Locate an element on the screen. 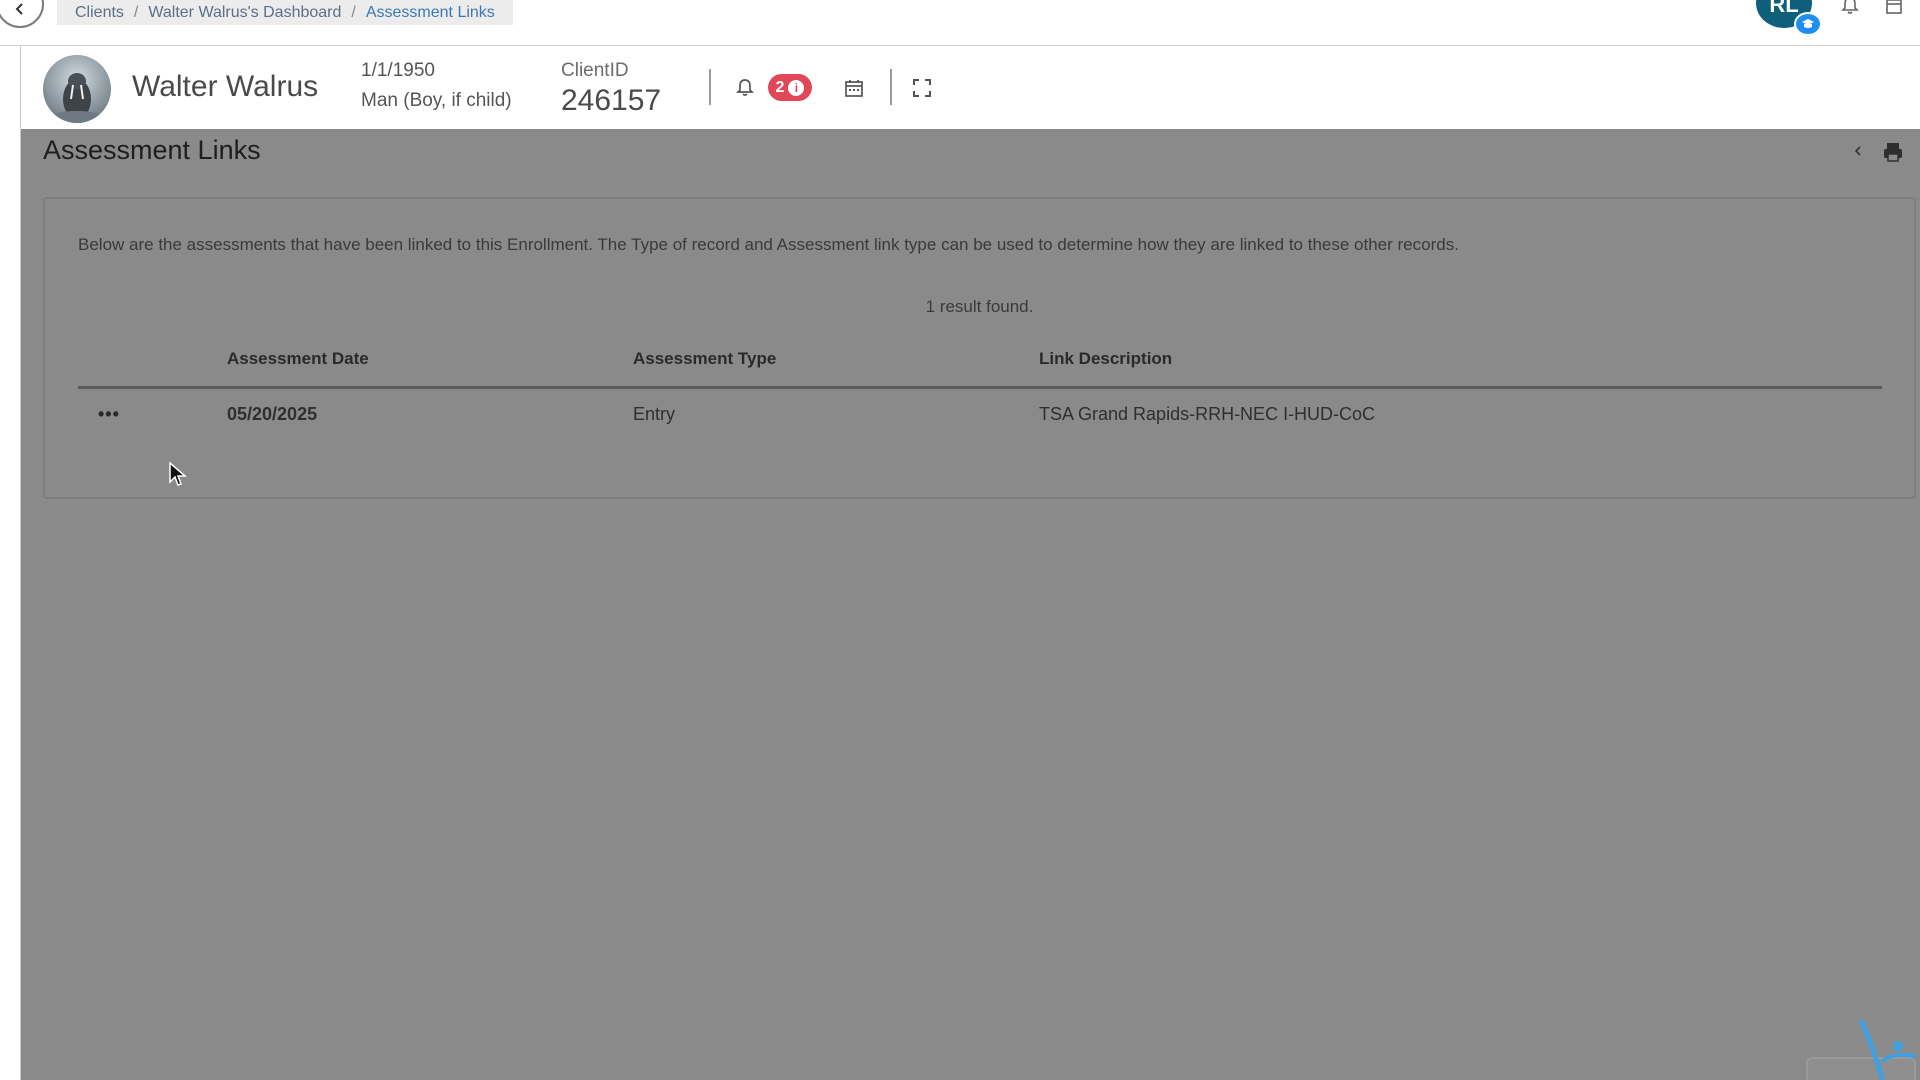 Image resolution: width=1920 pixels, height=1080 pixels. graduation-cap-icon is located at coordinates (1808, 24).